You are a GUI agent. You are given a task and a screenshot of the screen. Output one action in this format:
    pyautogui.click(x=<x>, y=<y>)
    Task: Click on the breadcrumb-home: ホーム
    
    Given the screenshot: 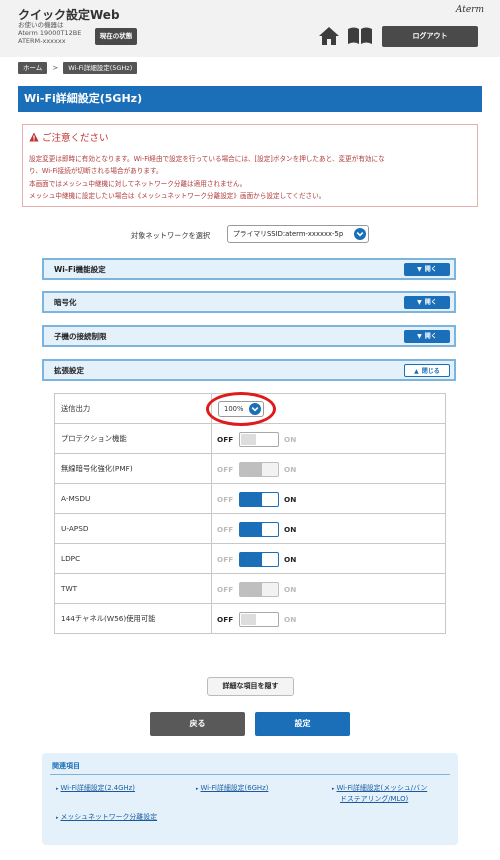 What is the action you would take?
    pyautogui.click(x=33, y=68)
    